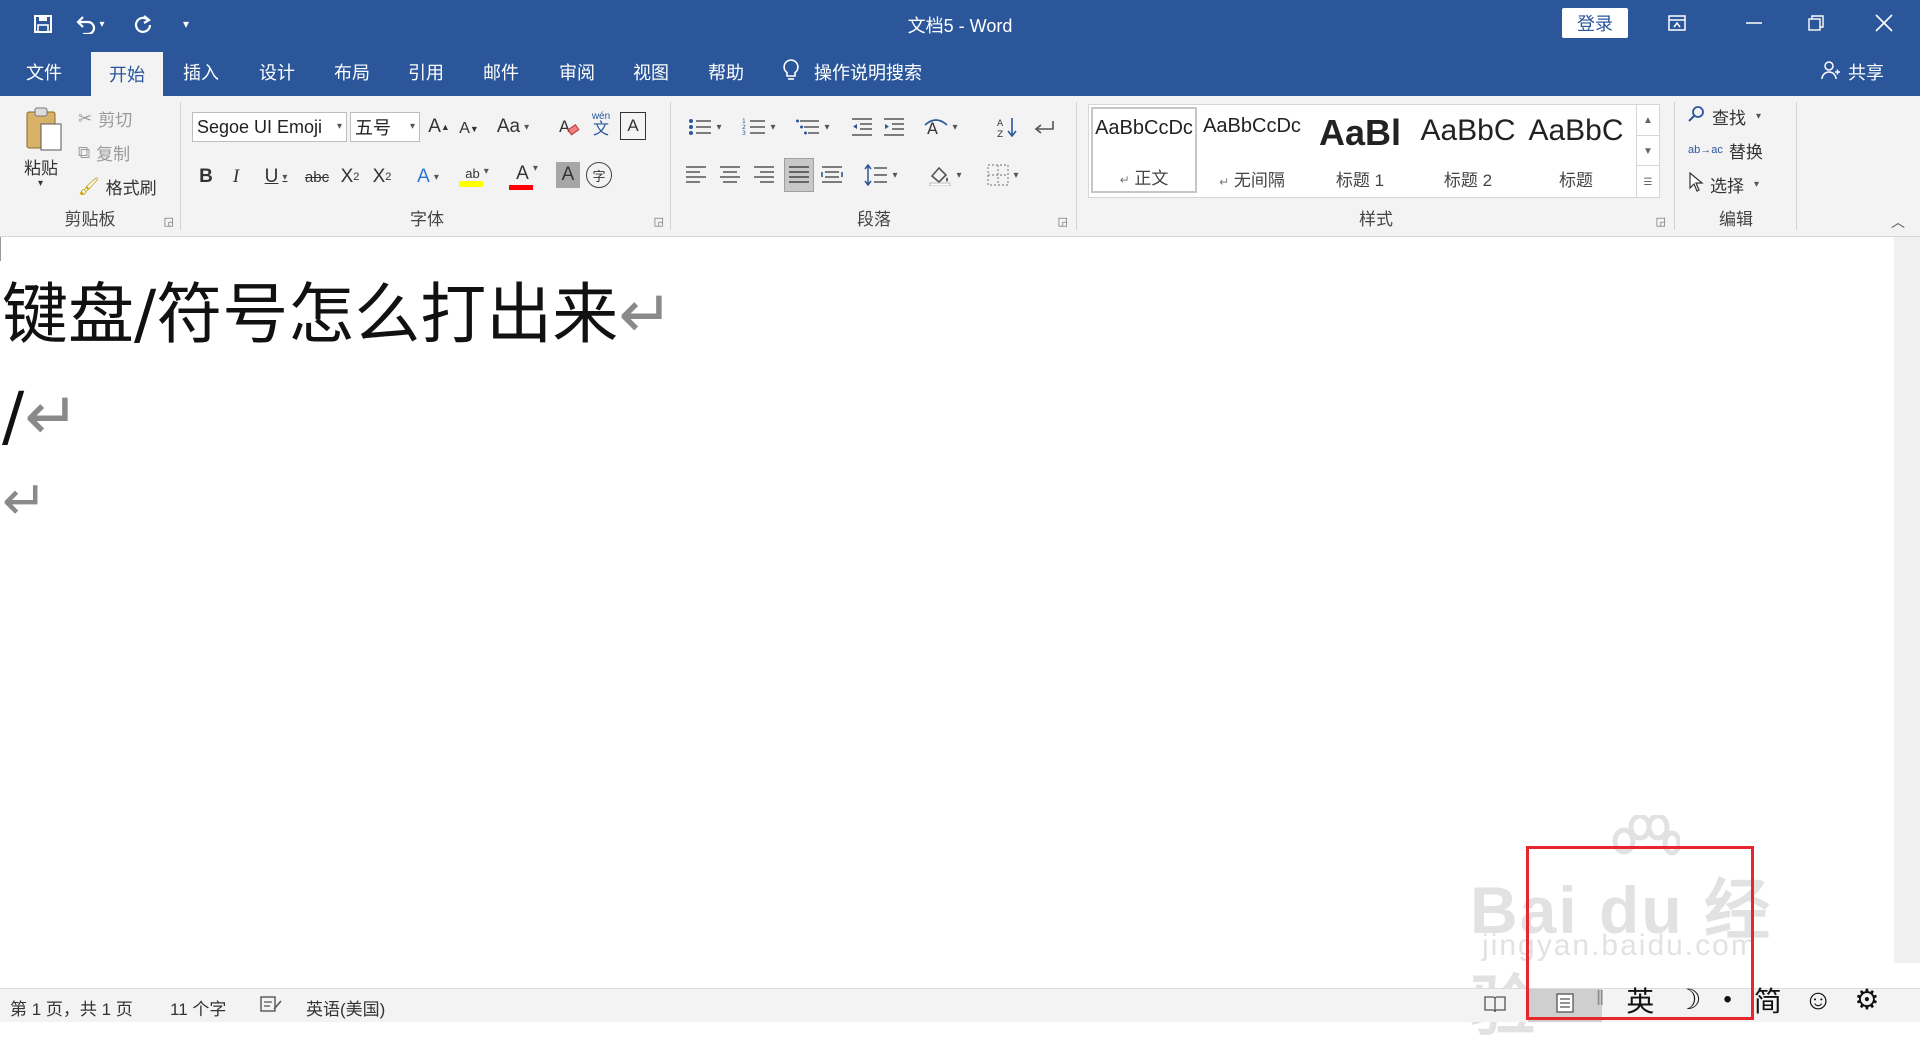 This screenshot has height=1049, width=1920. I want to click on gallery-scroll-down-icon: ▼, so click(1647, 150).